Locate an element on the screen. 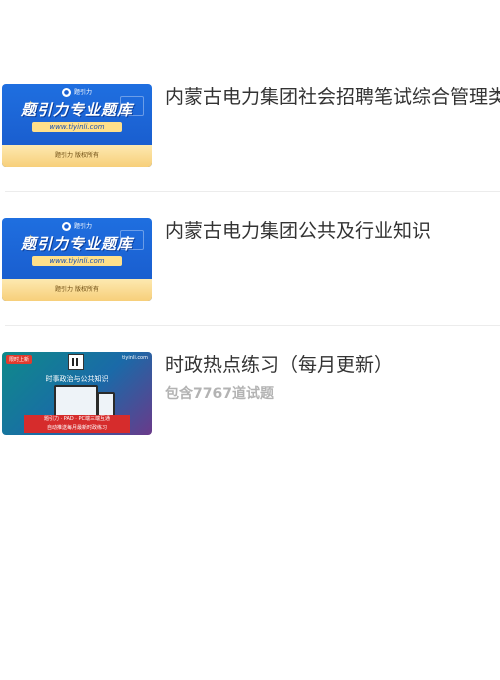 The height and width of the screenshot is (680, 500). banner-footer-line2: 自动推送每月最新时政练习 is located at coordinates (76, 428).